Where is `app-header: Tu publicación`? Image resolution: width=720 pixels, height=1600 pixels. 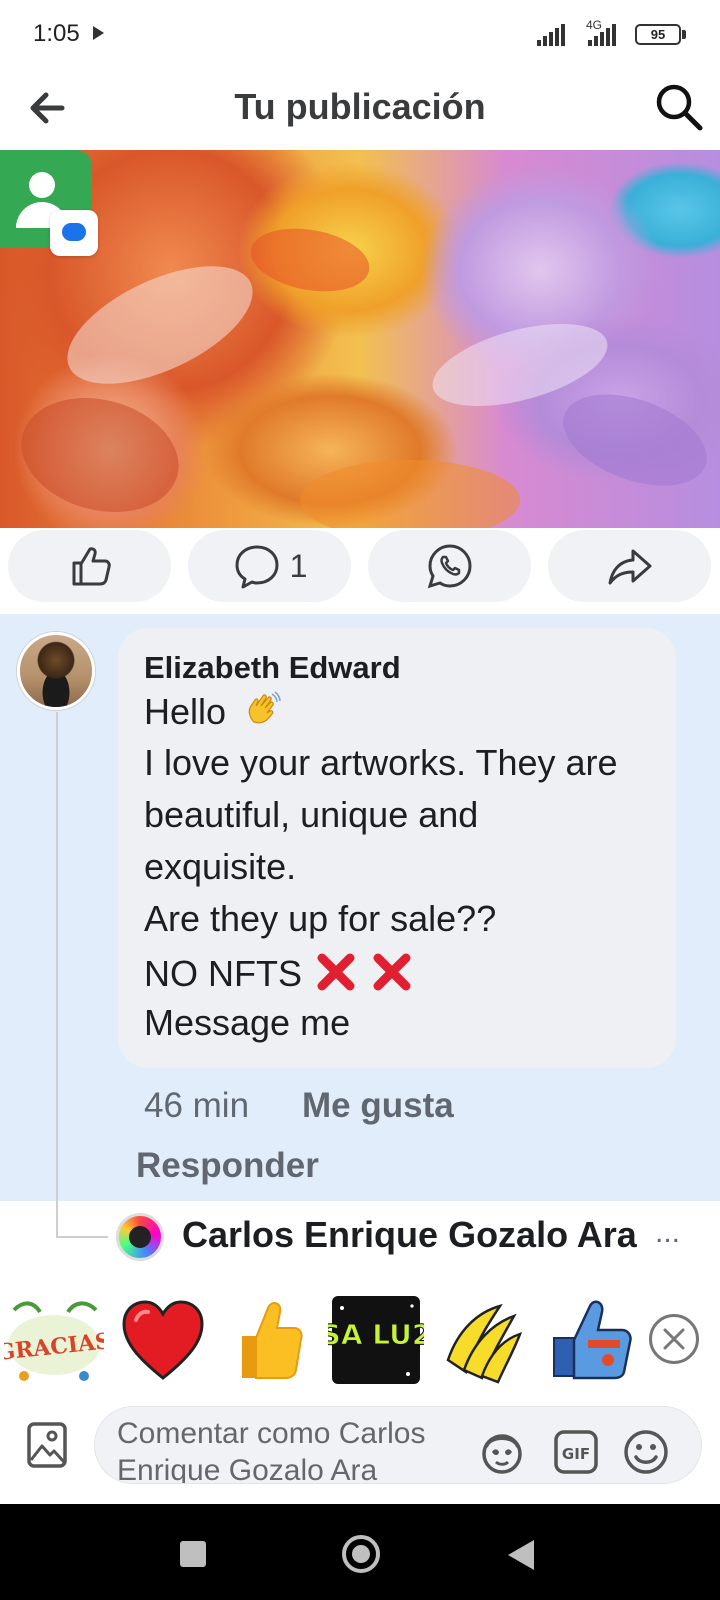 app-header: Tu publicación is located at coordinates (360, 110).